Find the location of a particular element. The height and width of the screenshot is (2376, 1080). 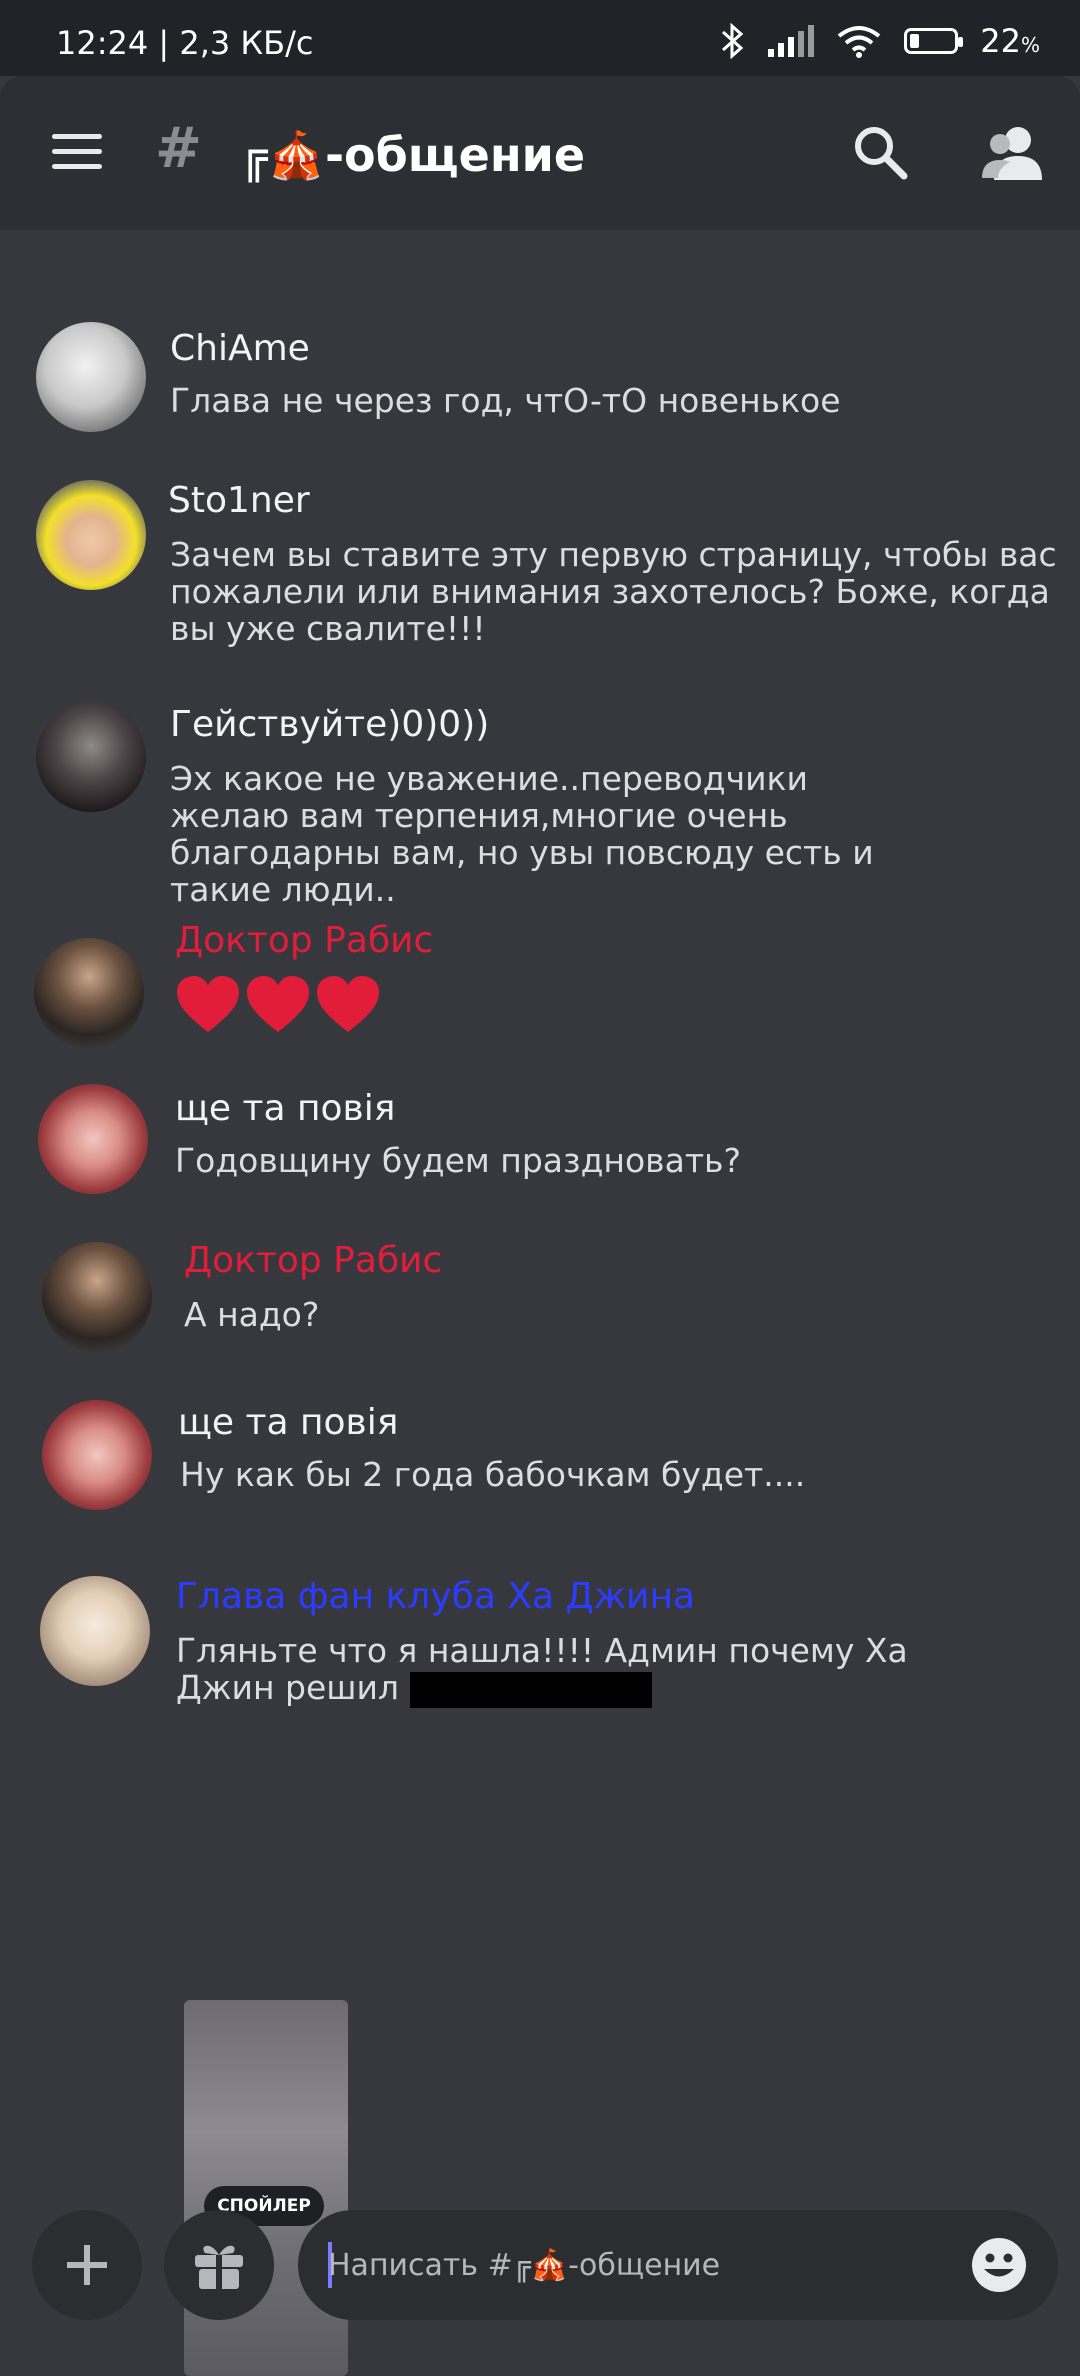

hash-icon: # is located at coordinates (178, 148).